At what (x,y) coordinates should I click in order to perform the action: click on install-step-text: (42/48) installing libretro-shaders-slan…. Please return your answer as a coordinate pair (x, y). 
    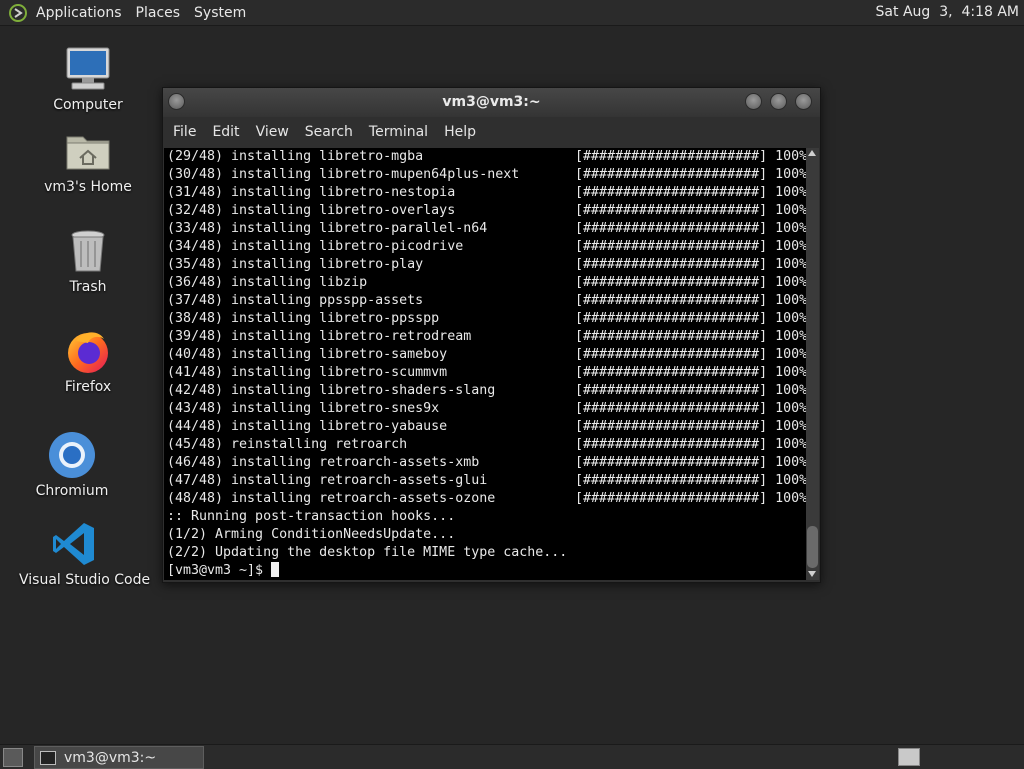
    Looking at the image, I should click on (331, 390).